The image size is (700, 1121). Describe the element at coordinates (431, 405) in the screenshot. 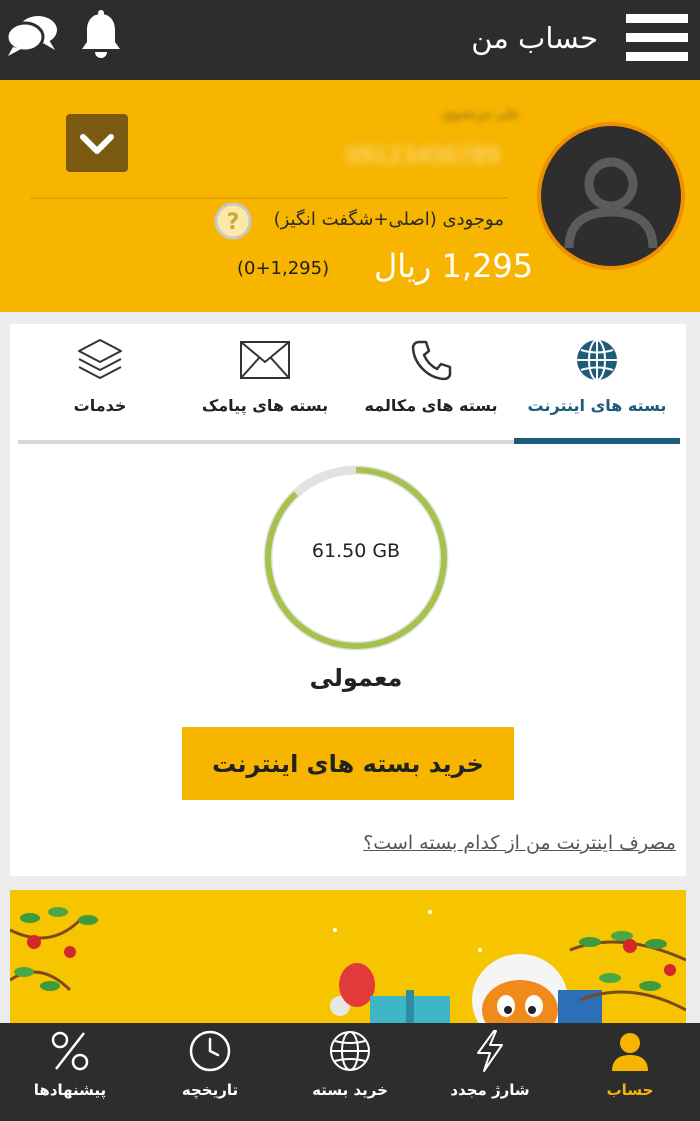

I see `tab-label: بسته های مکالمه` at that location.